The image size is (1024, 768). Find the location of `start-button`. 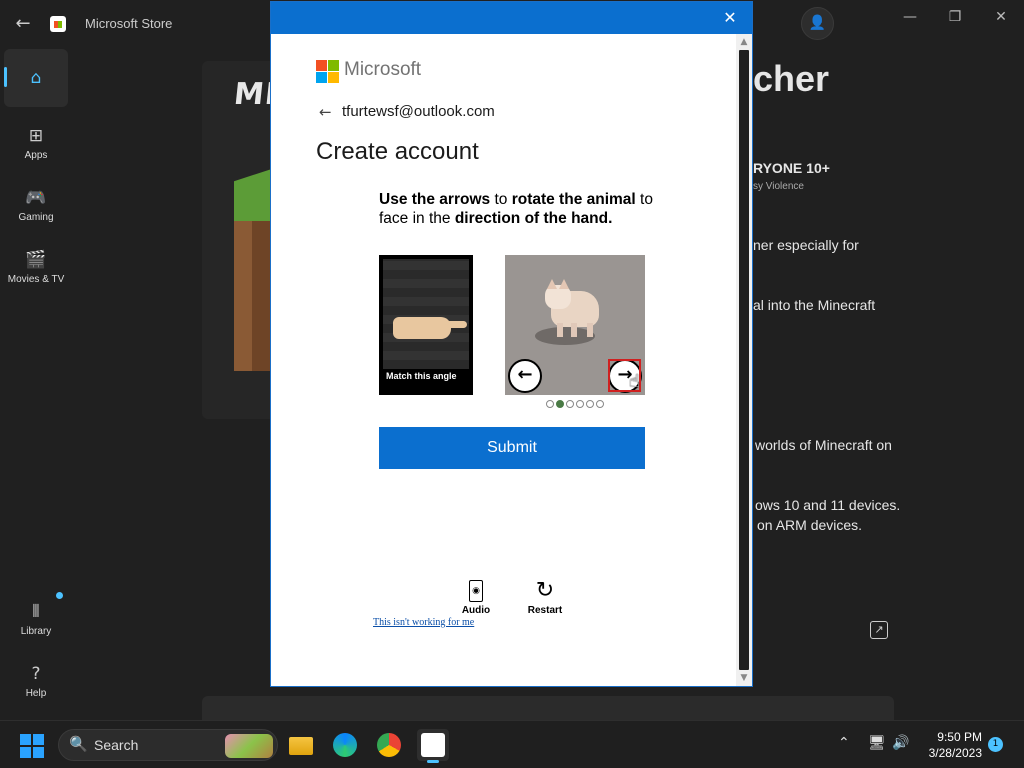

start-button is located at coordinates (32, 746).